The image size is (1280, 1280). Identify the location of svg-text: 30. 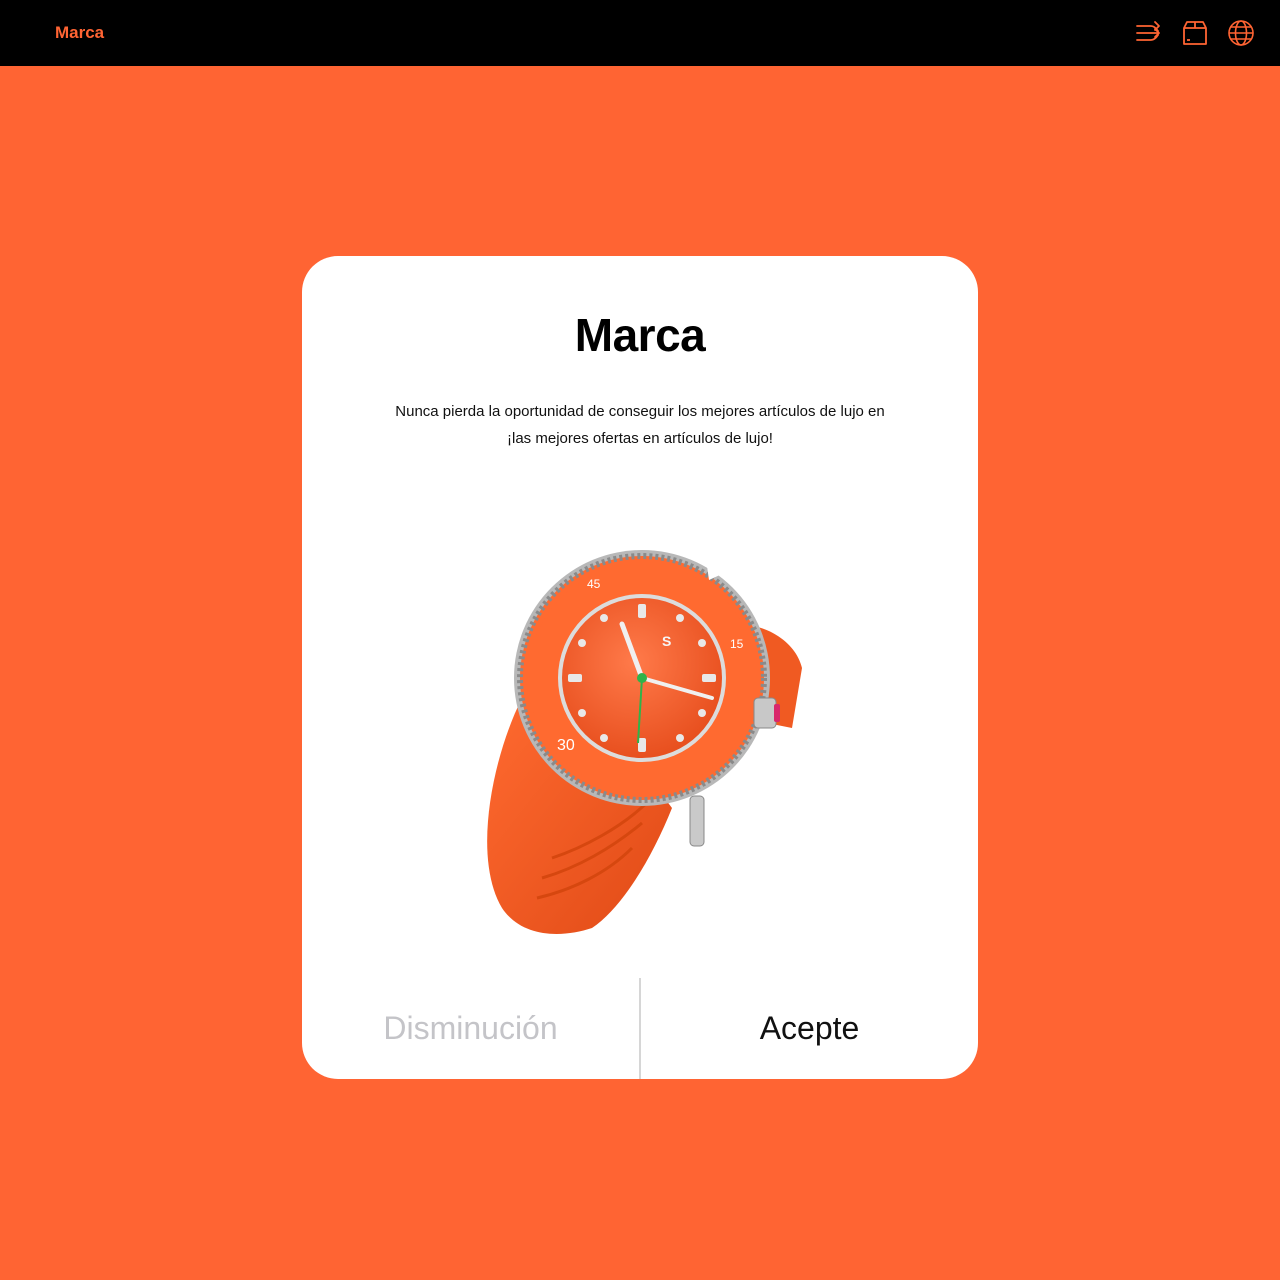
(566, 745).